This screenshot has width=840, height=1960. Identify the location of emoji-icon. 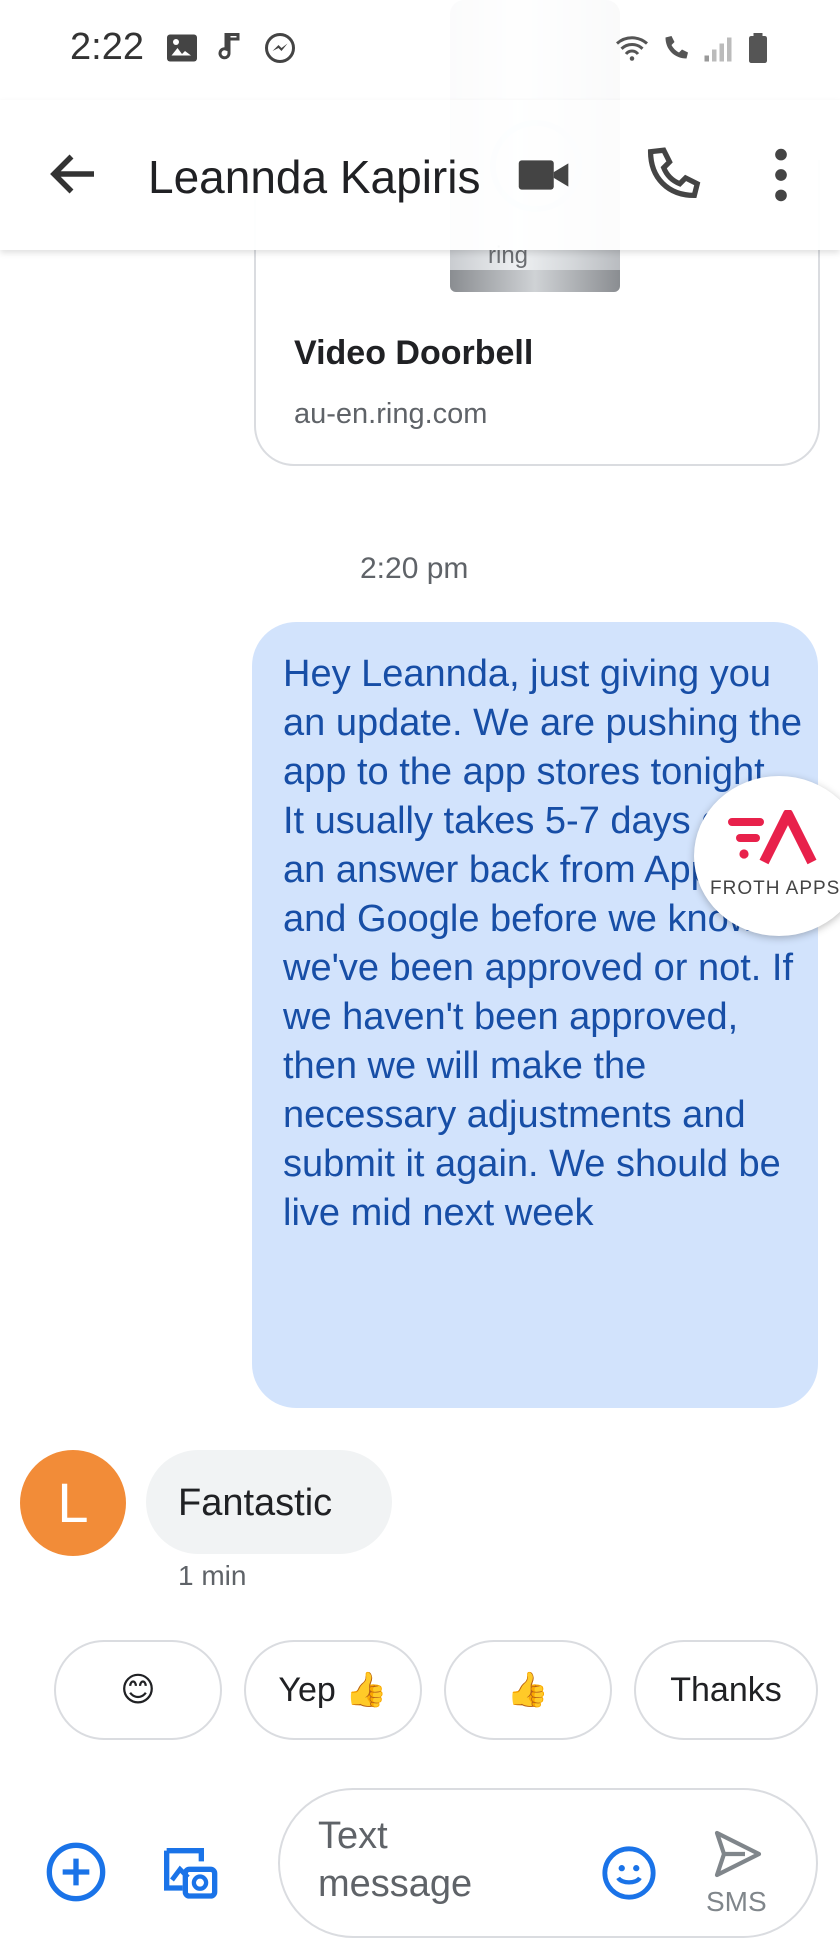
(629, 1873).